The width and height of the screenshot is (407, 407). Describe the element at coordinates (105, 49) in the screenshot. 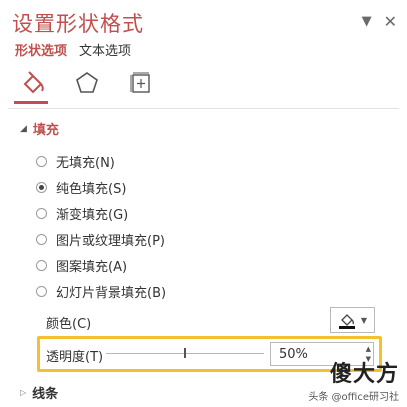

I see `tab-text-options: 文本选项` at that location.